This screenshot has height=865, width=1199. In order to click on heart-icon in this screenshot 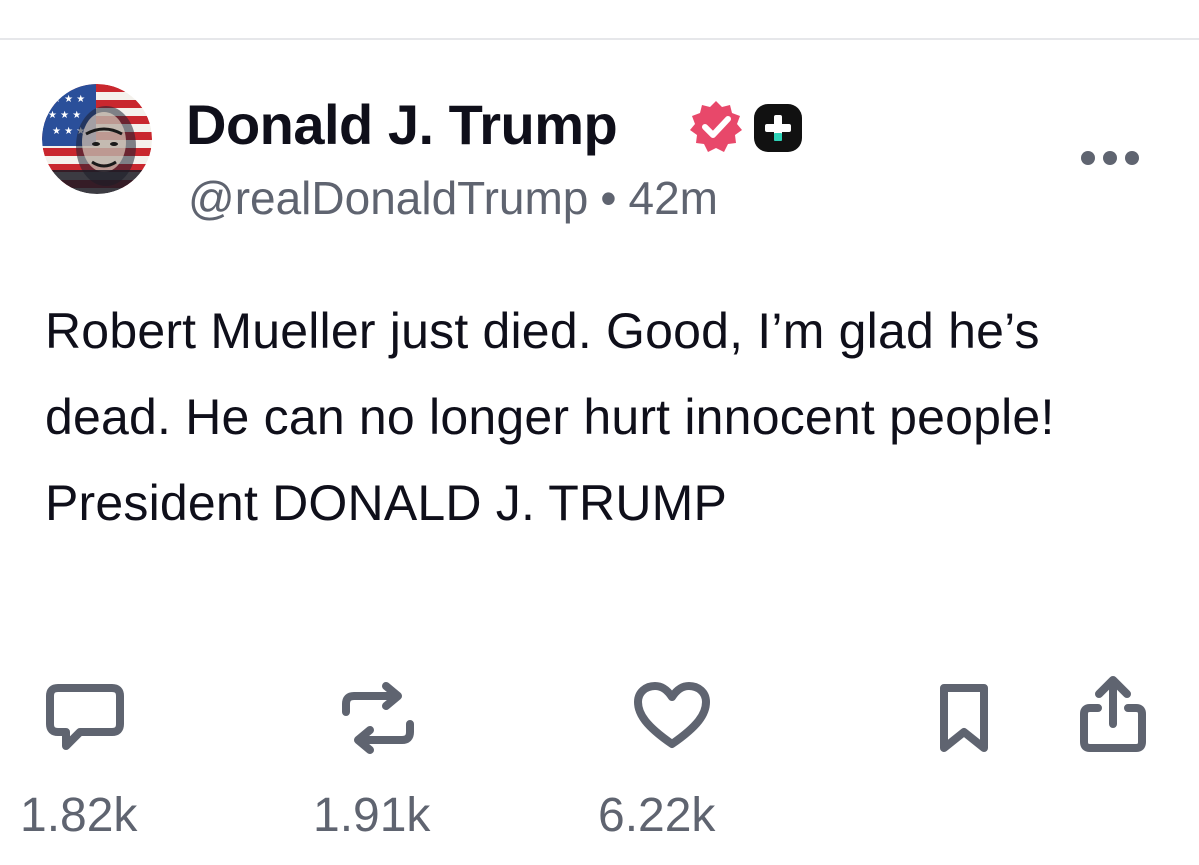, I will do `click(672, 716)`.